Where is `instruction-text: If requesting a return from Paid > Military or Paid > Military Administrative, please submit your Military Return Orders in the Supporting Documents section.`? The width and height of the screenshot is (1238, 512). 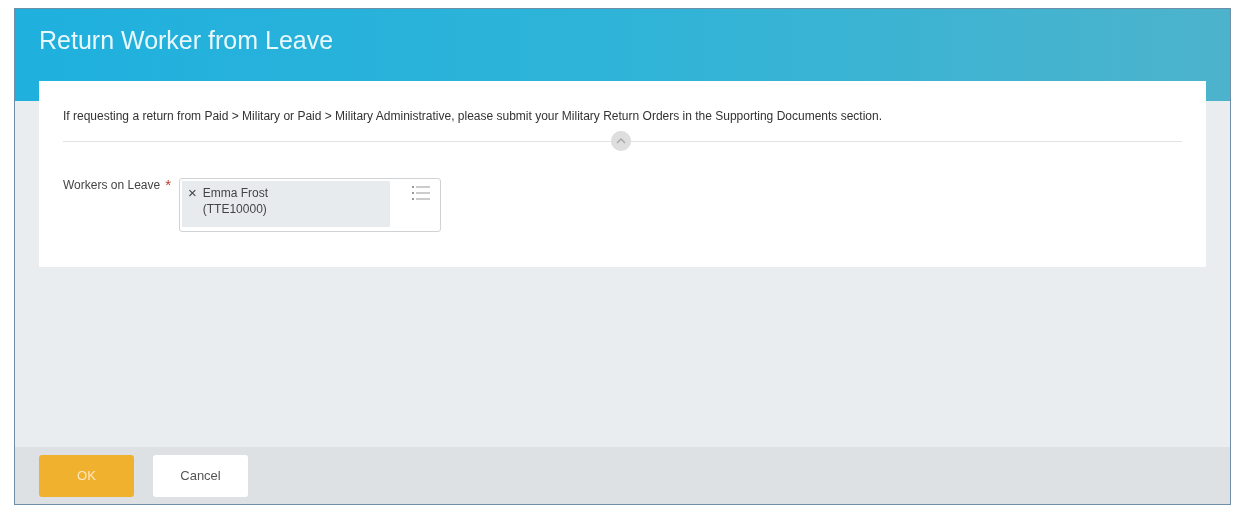 instruction-text: If requesting a return from Paid > Military or Paid > Military Administrative, please submit your Military Return Orders in the Supporting Documents section. is located at coordinates (473, 116).